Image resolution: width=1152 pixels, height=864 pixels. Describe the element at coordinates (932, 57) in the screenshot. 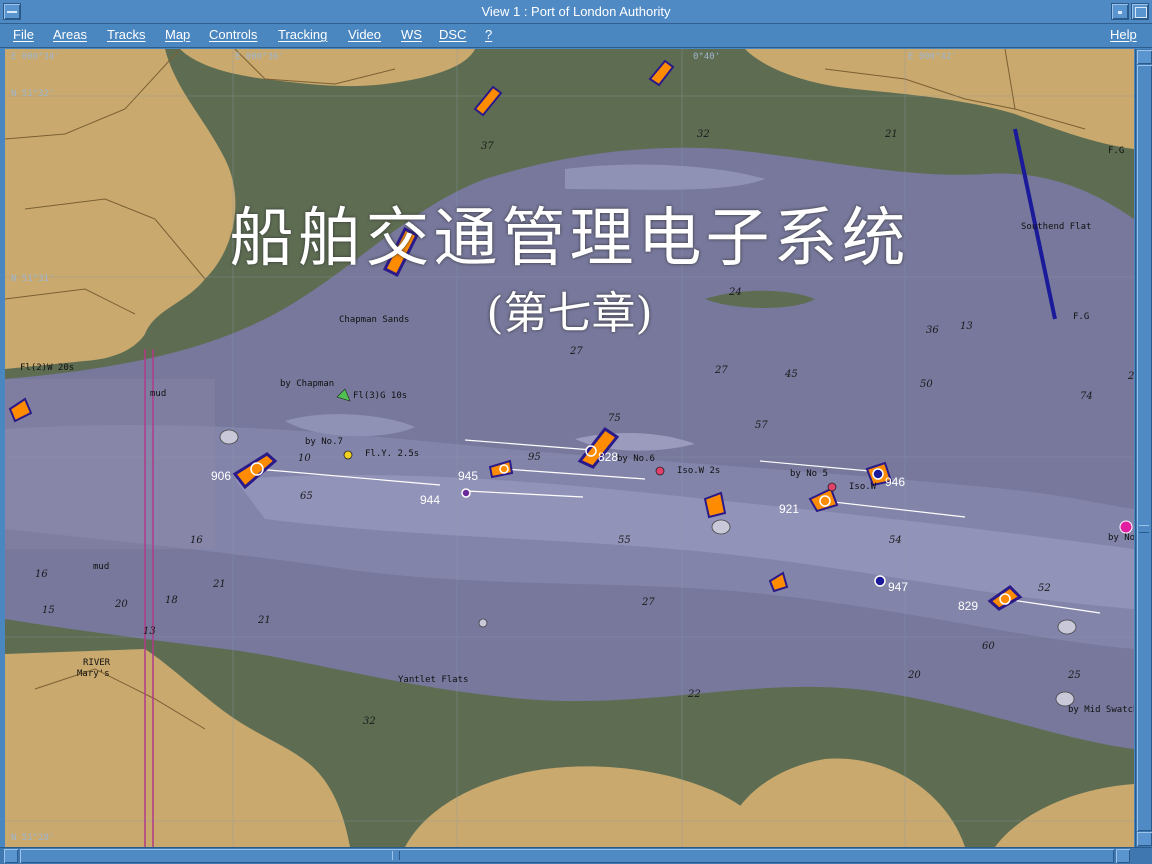

I see `lon-label: E 000°42'` at that location.